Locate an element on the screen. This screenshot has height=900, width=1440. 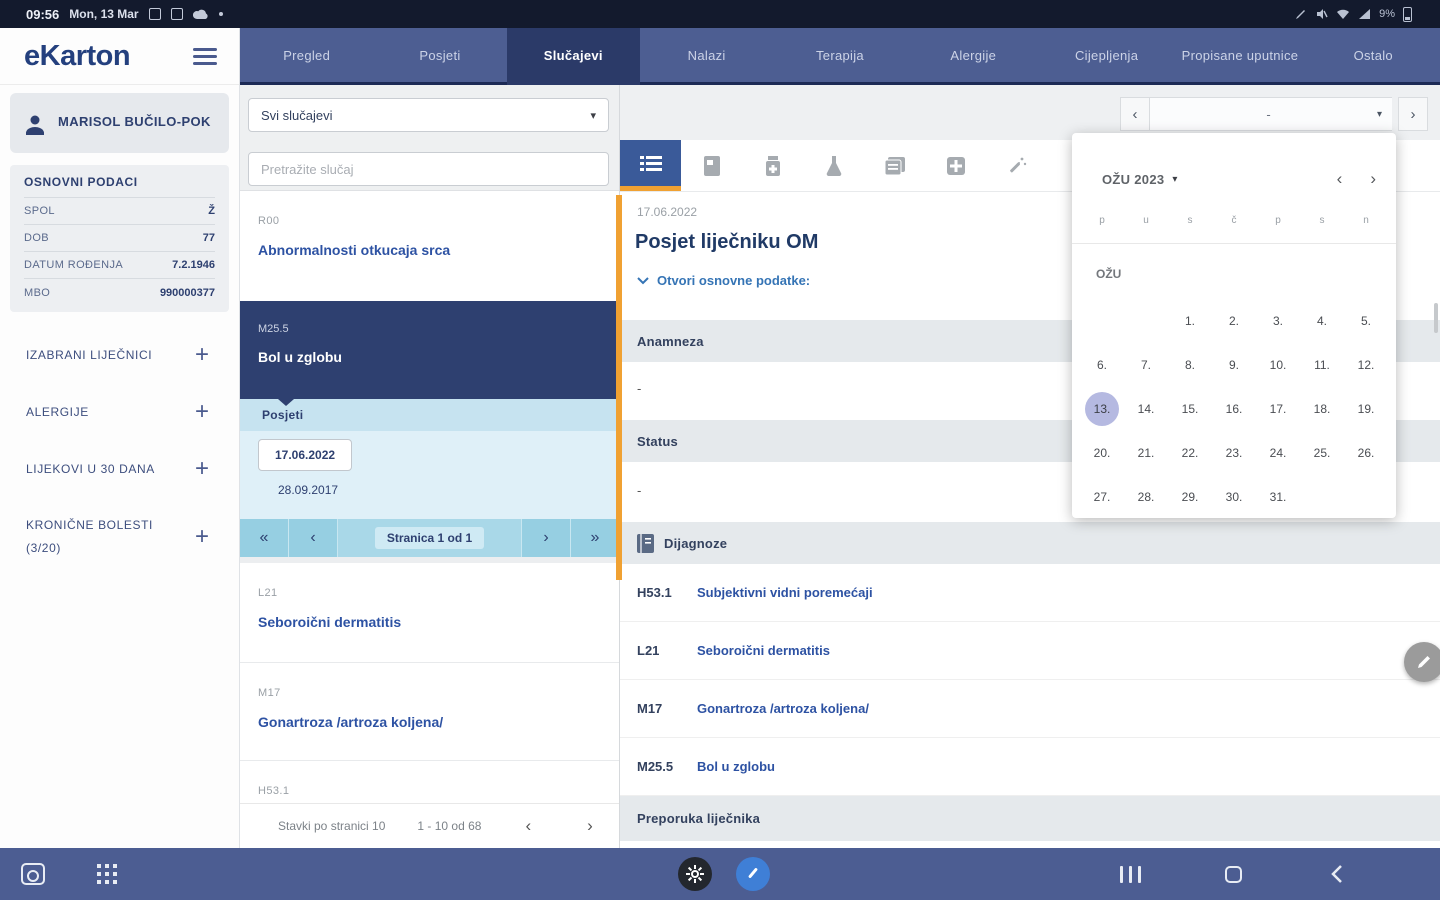
items-per-page-label: Stavki po stranici 10 is located at coordinates (331, 826).